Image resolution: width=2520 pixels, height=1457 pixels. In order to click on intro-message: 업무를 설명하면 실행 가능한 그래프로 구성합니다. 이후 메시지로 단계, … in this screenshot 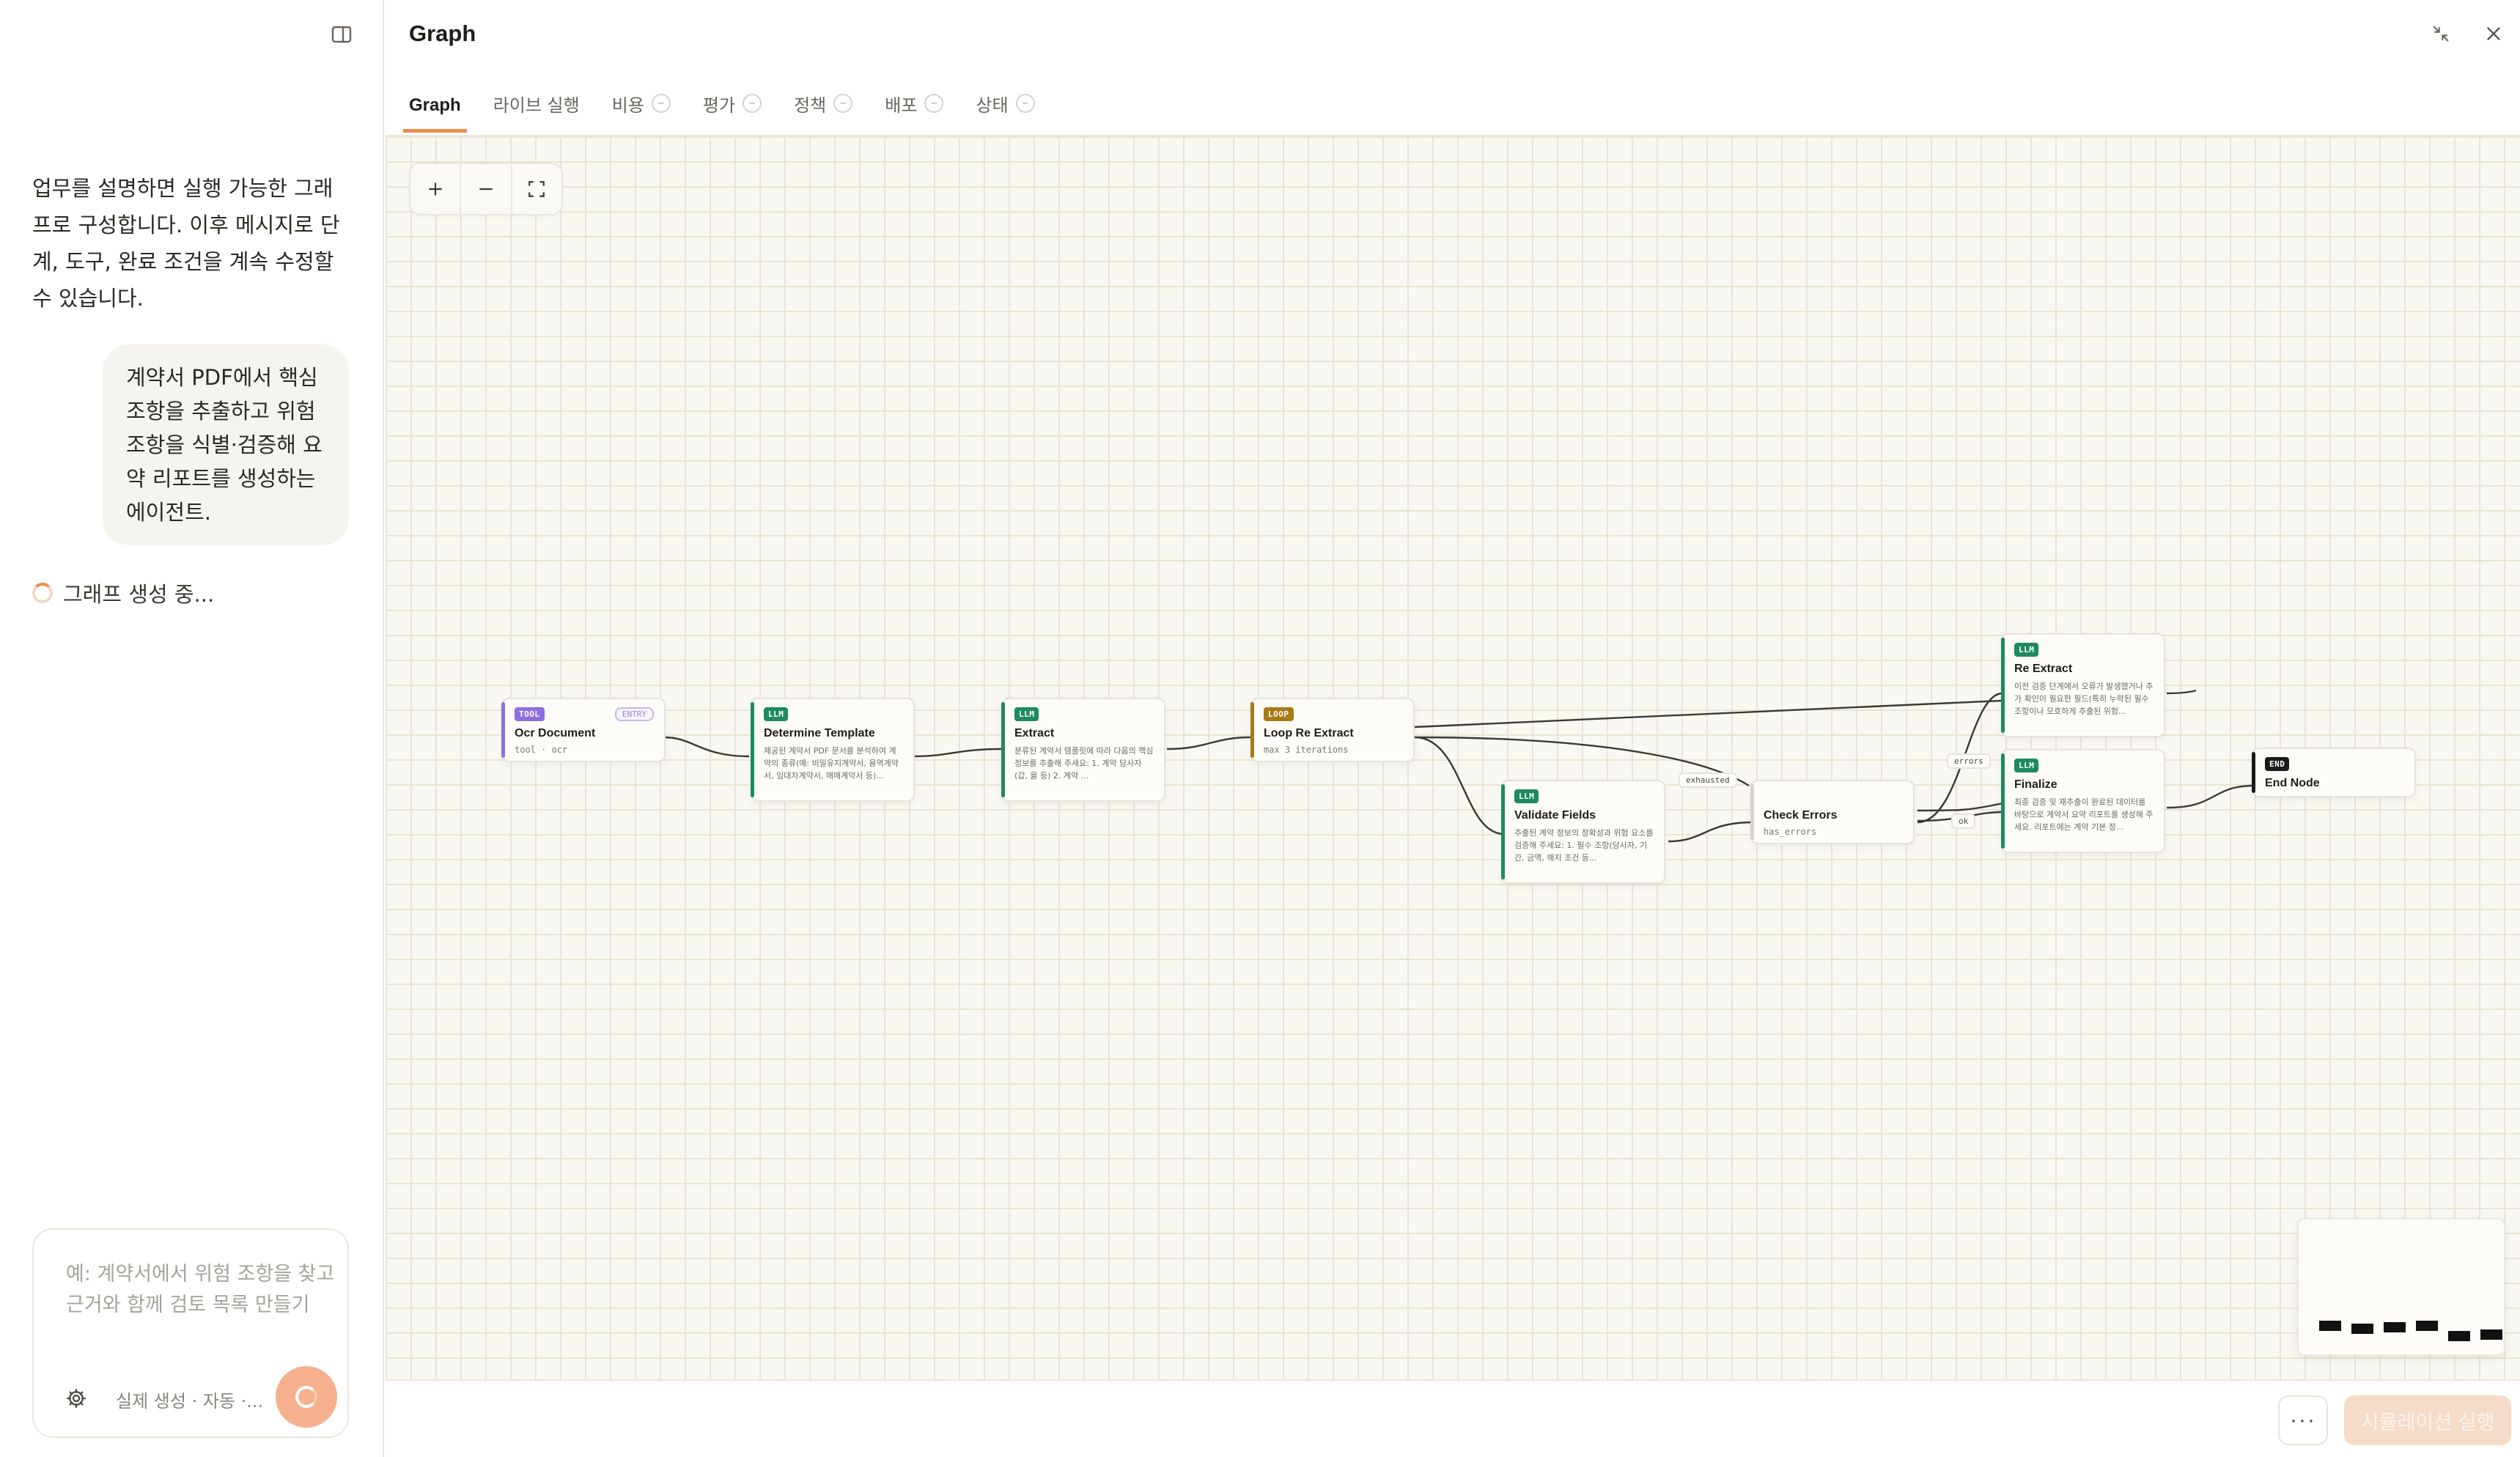, I will do `click(186, 243)`.